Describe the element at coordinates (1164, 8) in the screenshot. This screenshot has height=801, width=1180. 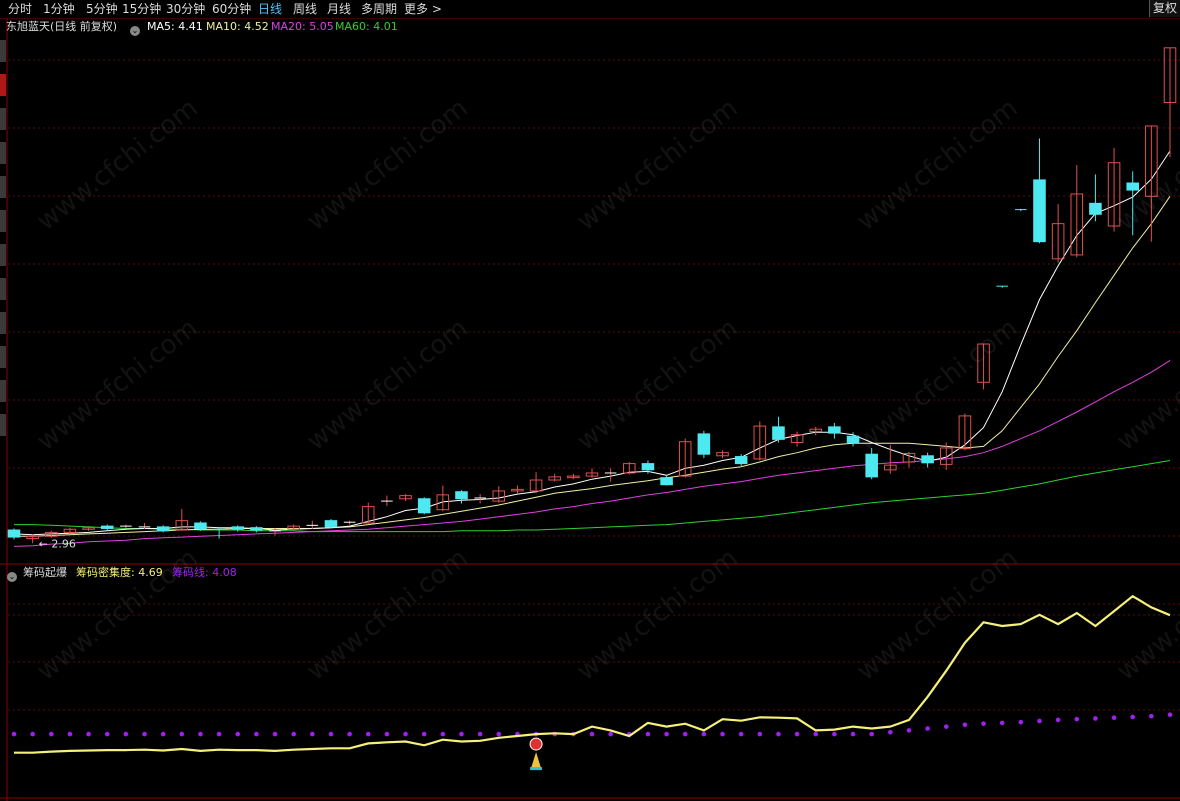
I see `adjust-button: 复权` at that location.